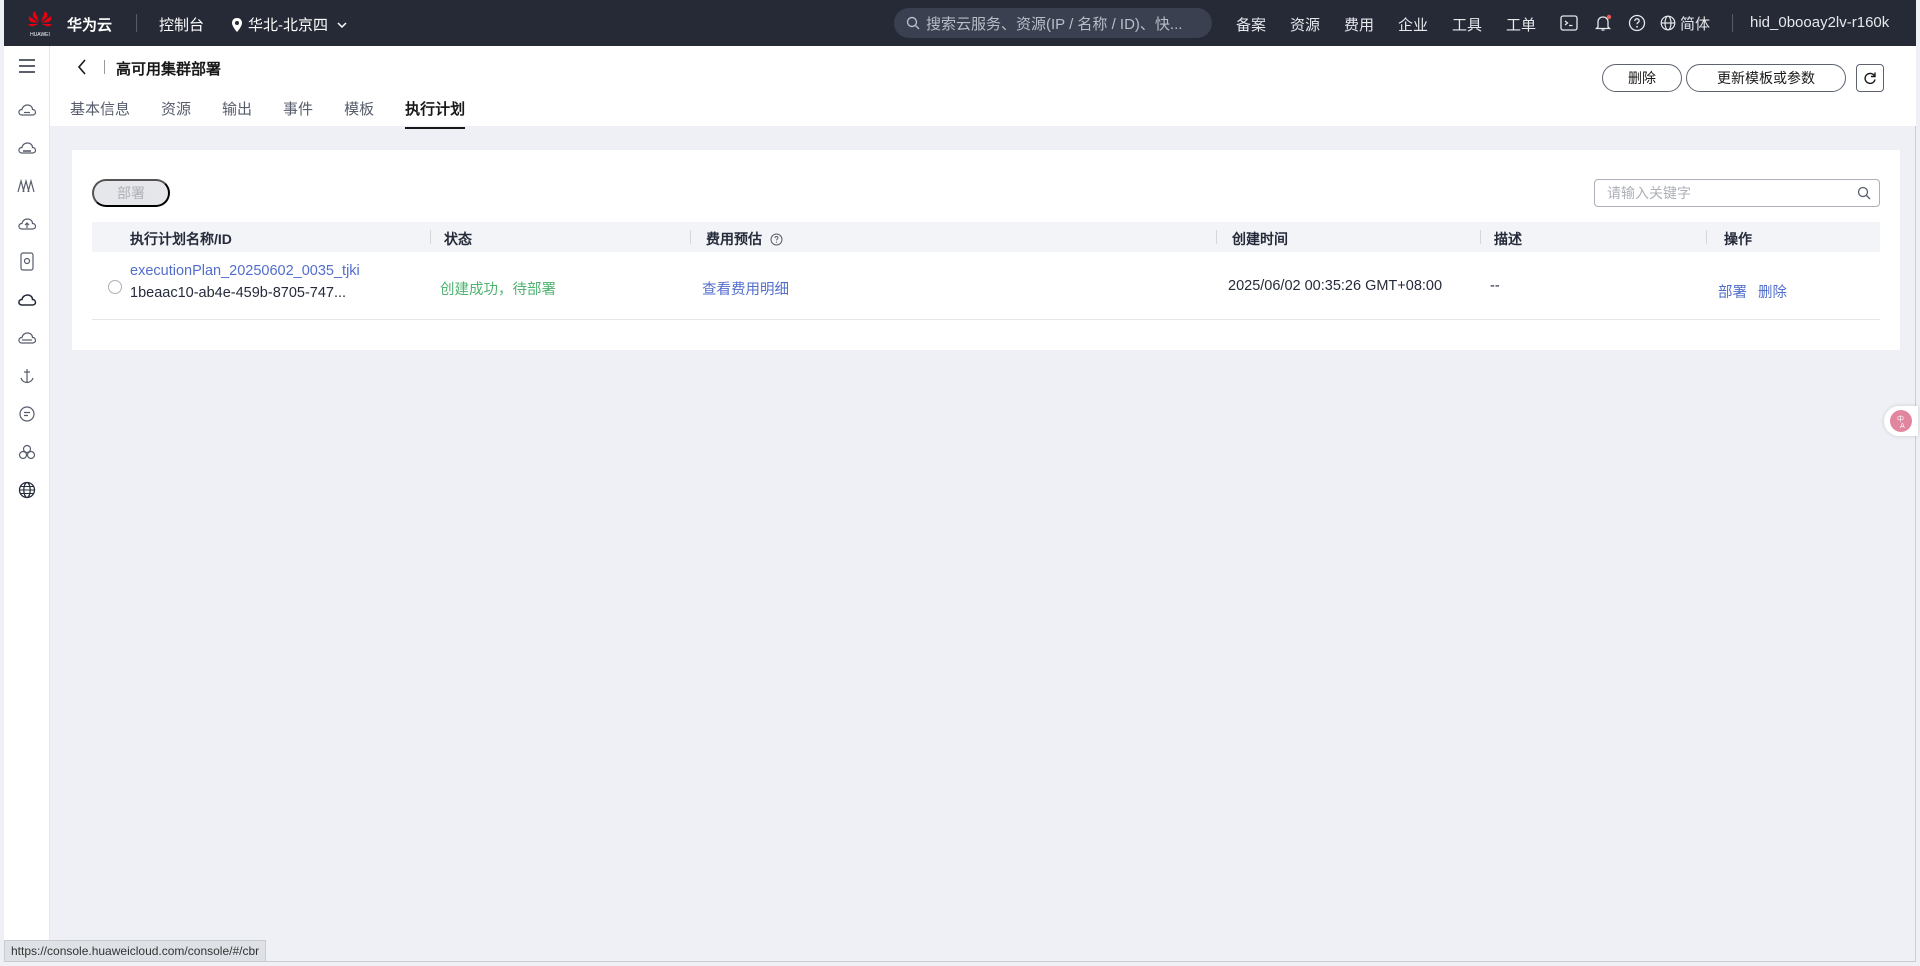  I want to click on left-service-sidebar, so click(27, 504).